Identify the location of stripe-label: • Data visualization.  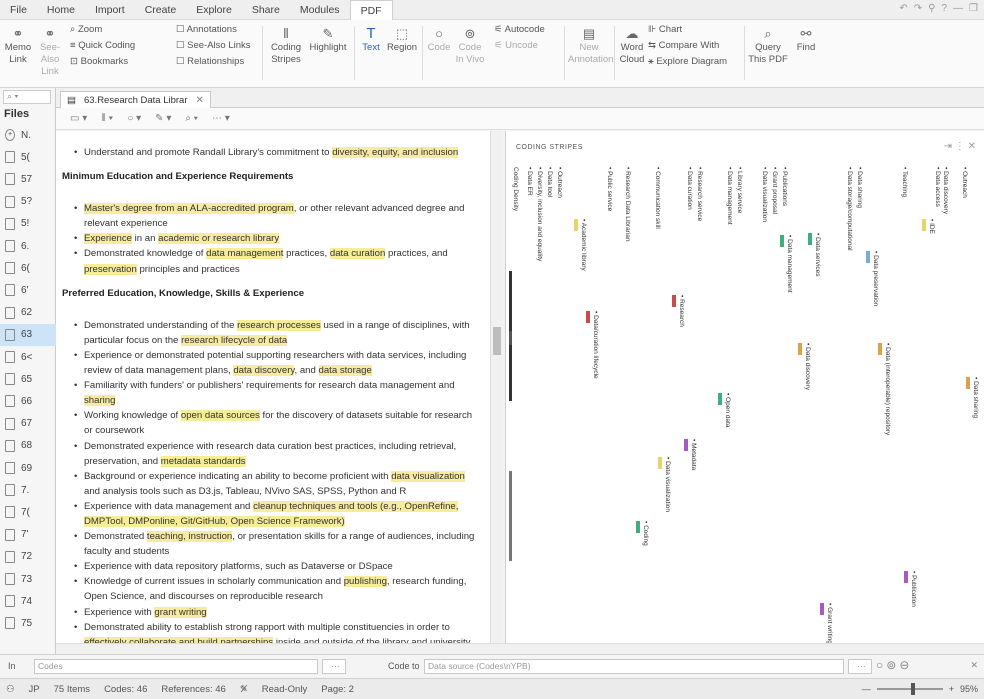
(764, 194).